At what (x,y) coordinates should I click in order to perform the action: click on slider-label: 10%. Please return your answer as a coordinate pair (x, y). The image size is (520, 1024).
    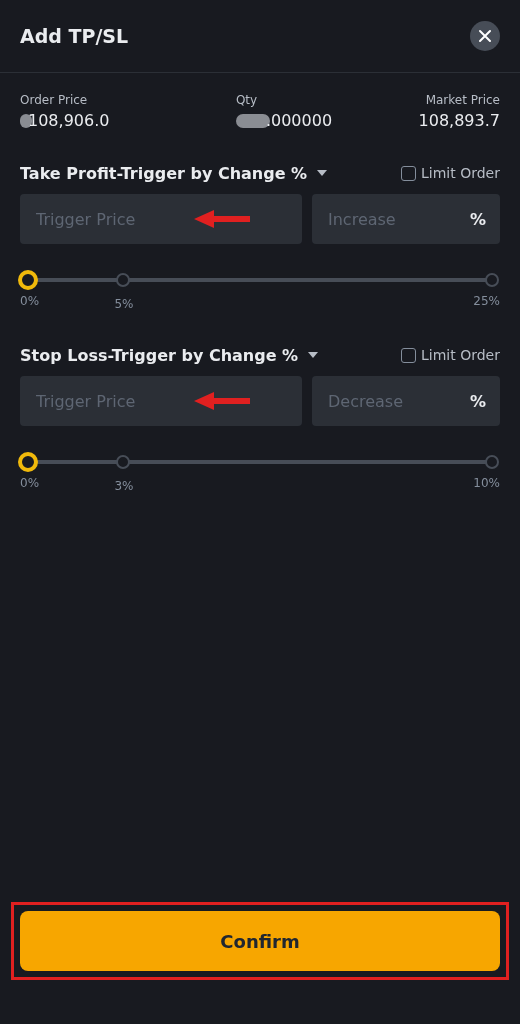
    Looking at the image, I should click on (486, 483).